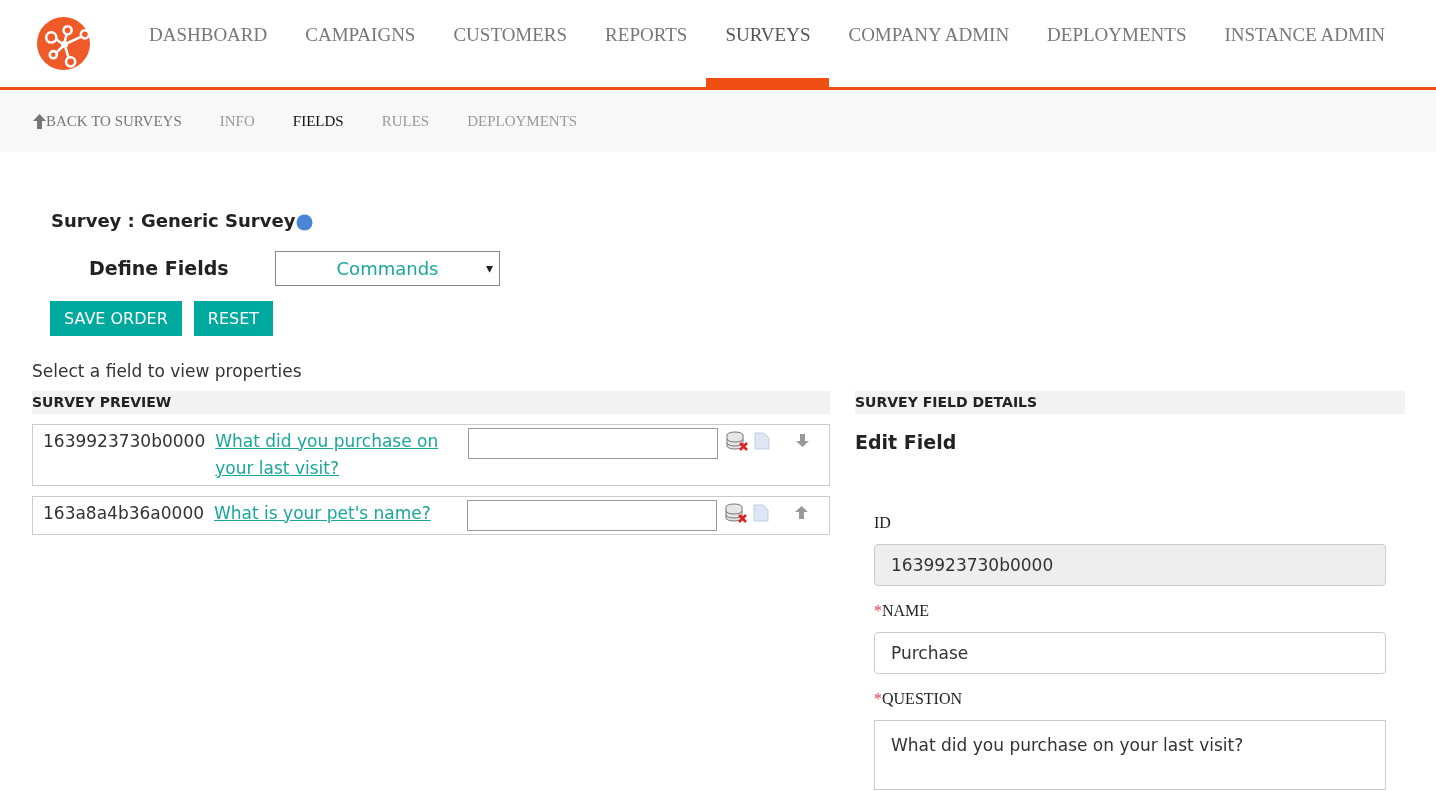  I want to click on survey-title: Survey : Generic Survey, so click(173, 221).